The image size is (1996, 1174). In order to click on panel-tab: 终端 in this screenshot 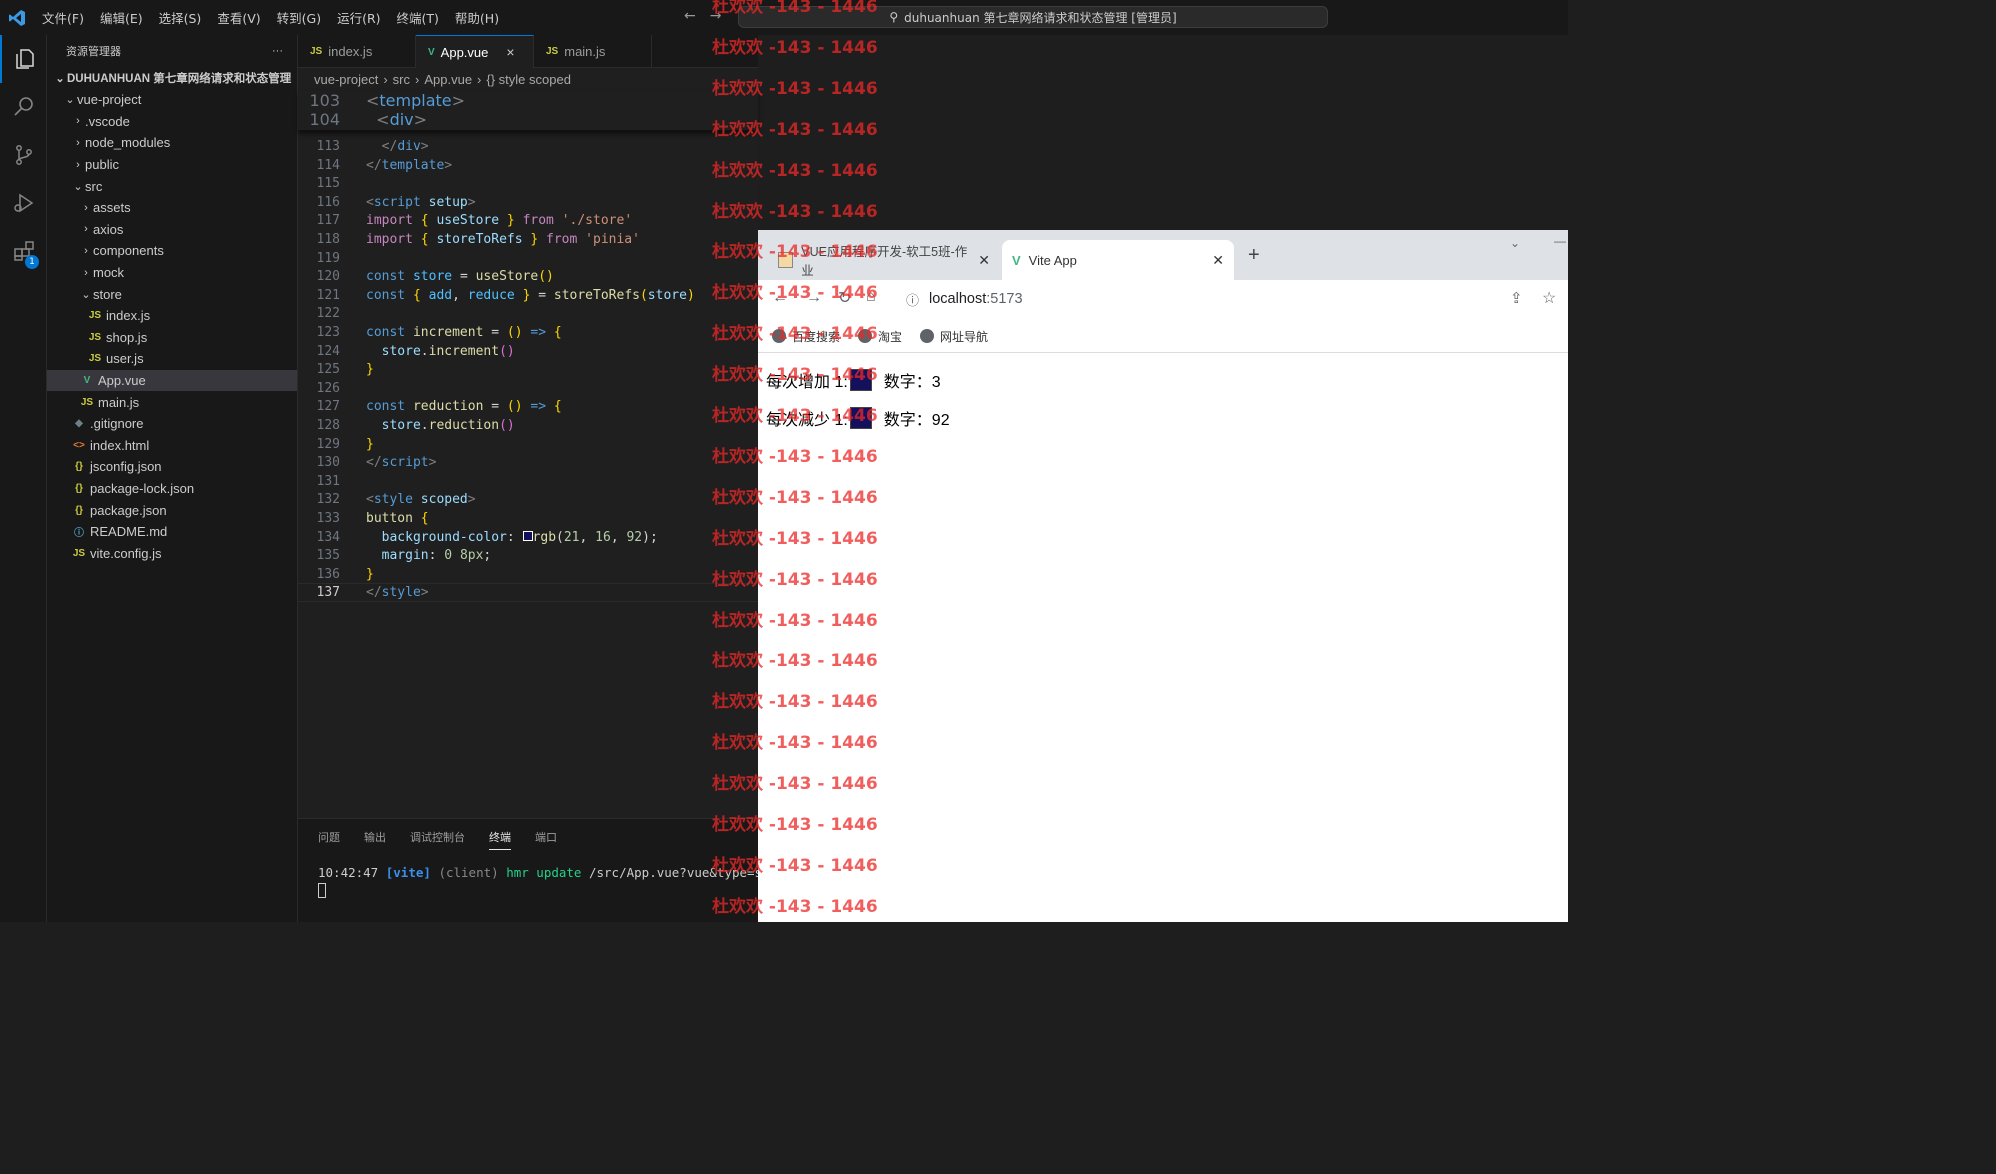, I will do `click(500, 839)`.